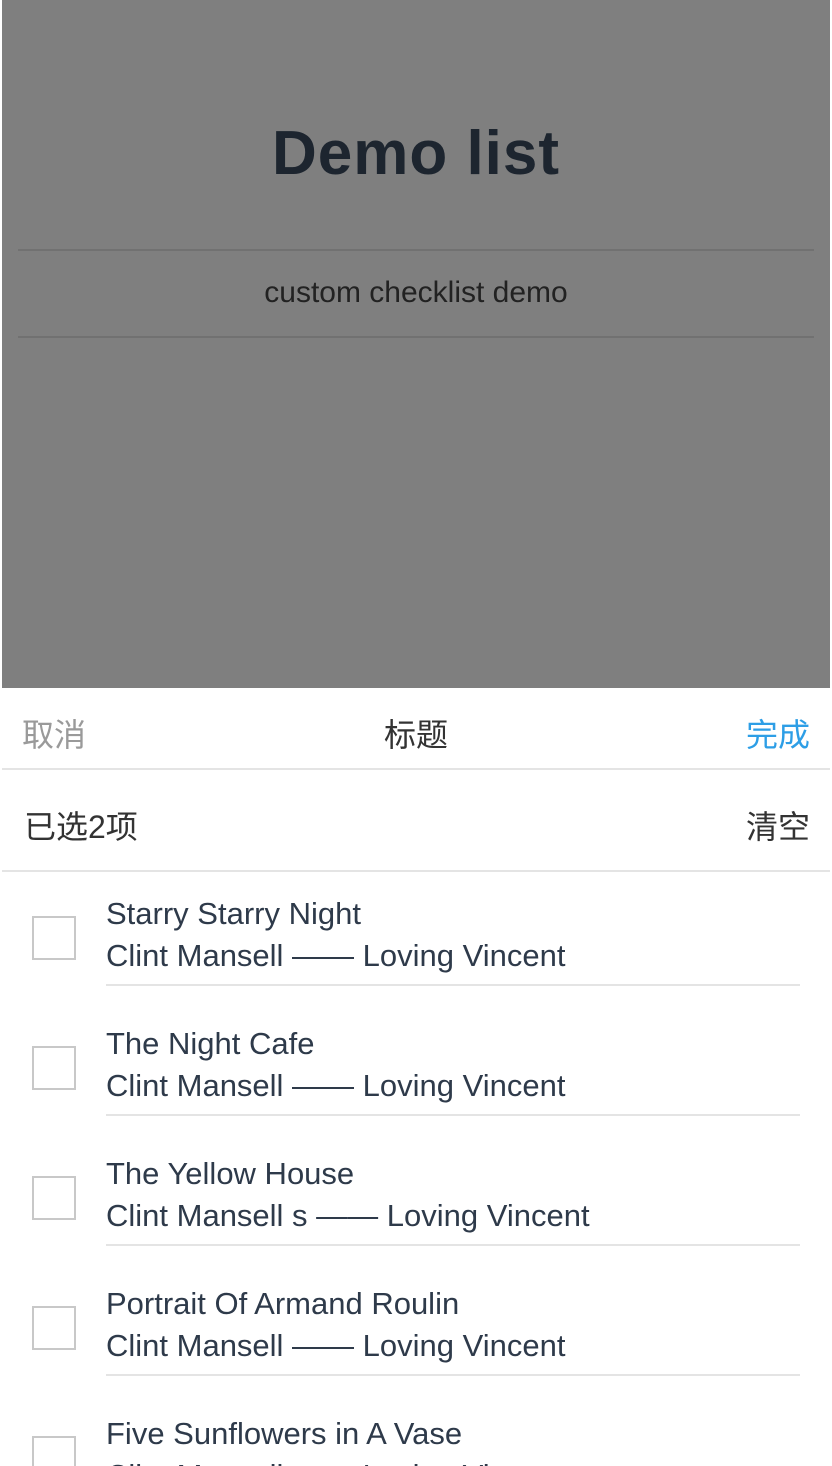 This screenshot has width=832, height=1466. What do you see at coordinates (81, 827) in the screenshot?
I see `selected-count-text: 已选2项` at bounding box center [81, 827].